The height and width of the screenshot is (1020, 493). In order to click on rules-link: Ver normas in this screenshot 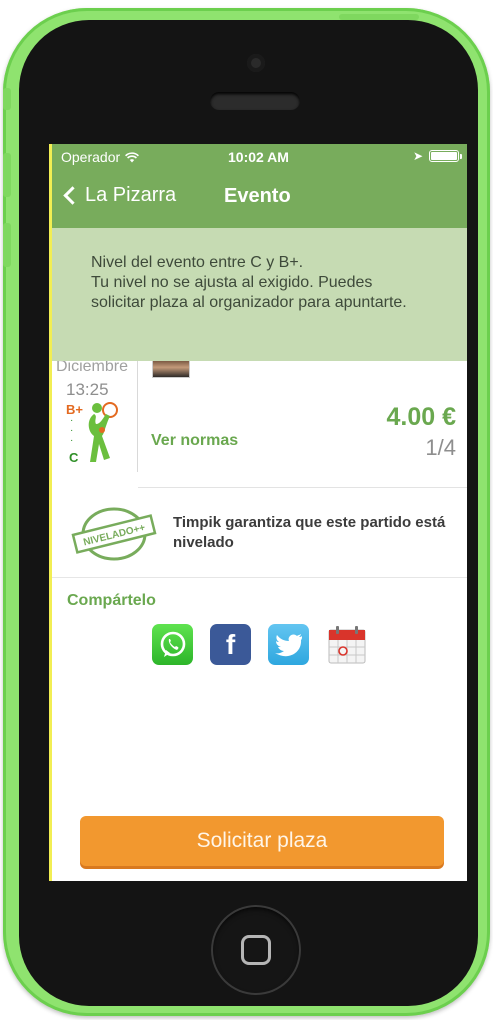, I will do `click(194, 441)`.